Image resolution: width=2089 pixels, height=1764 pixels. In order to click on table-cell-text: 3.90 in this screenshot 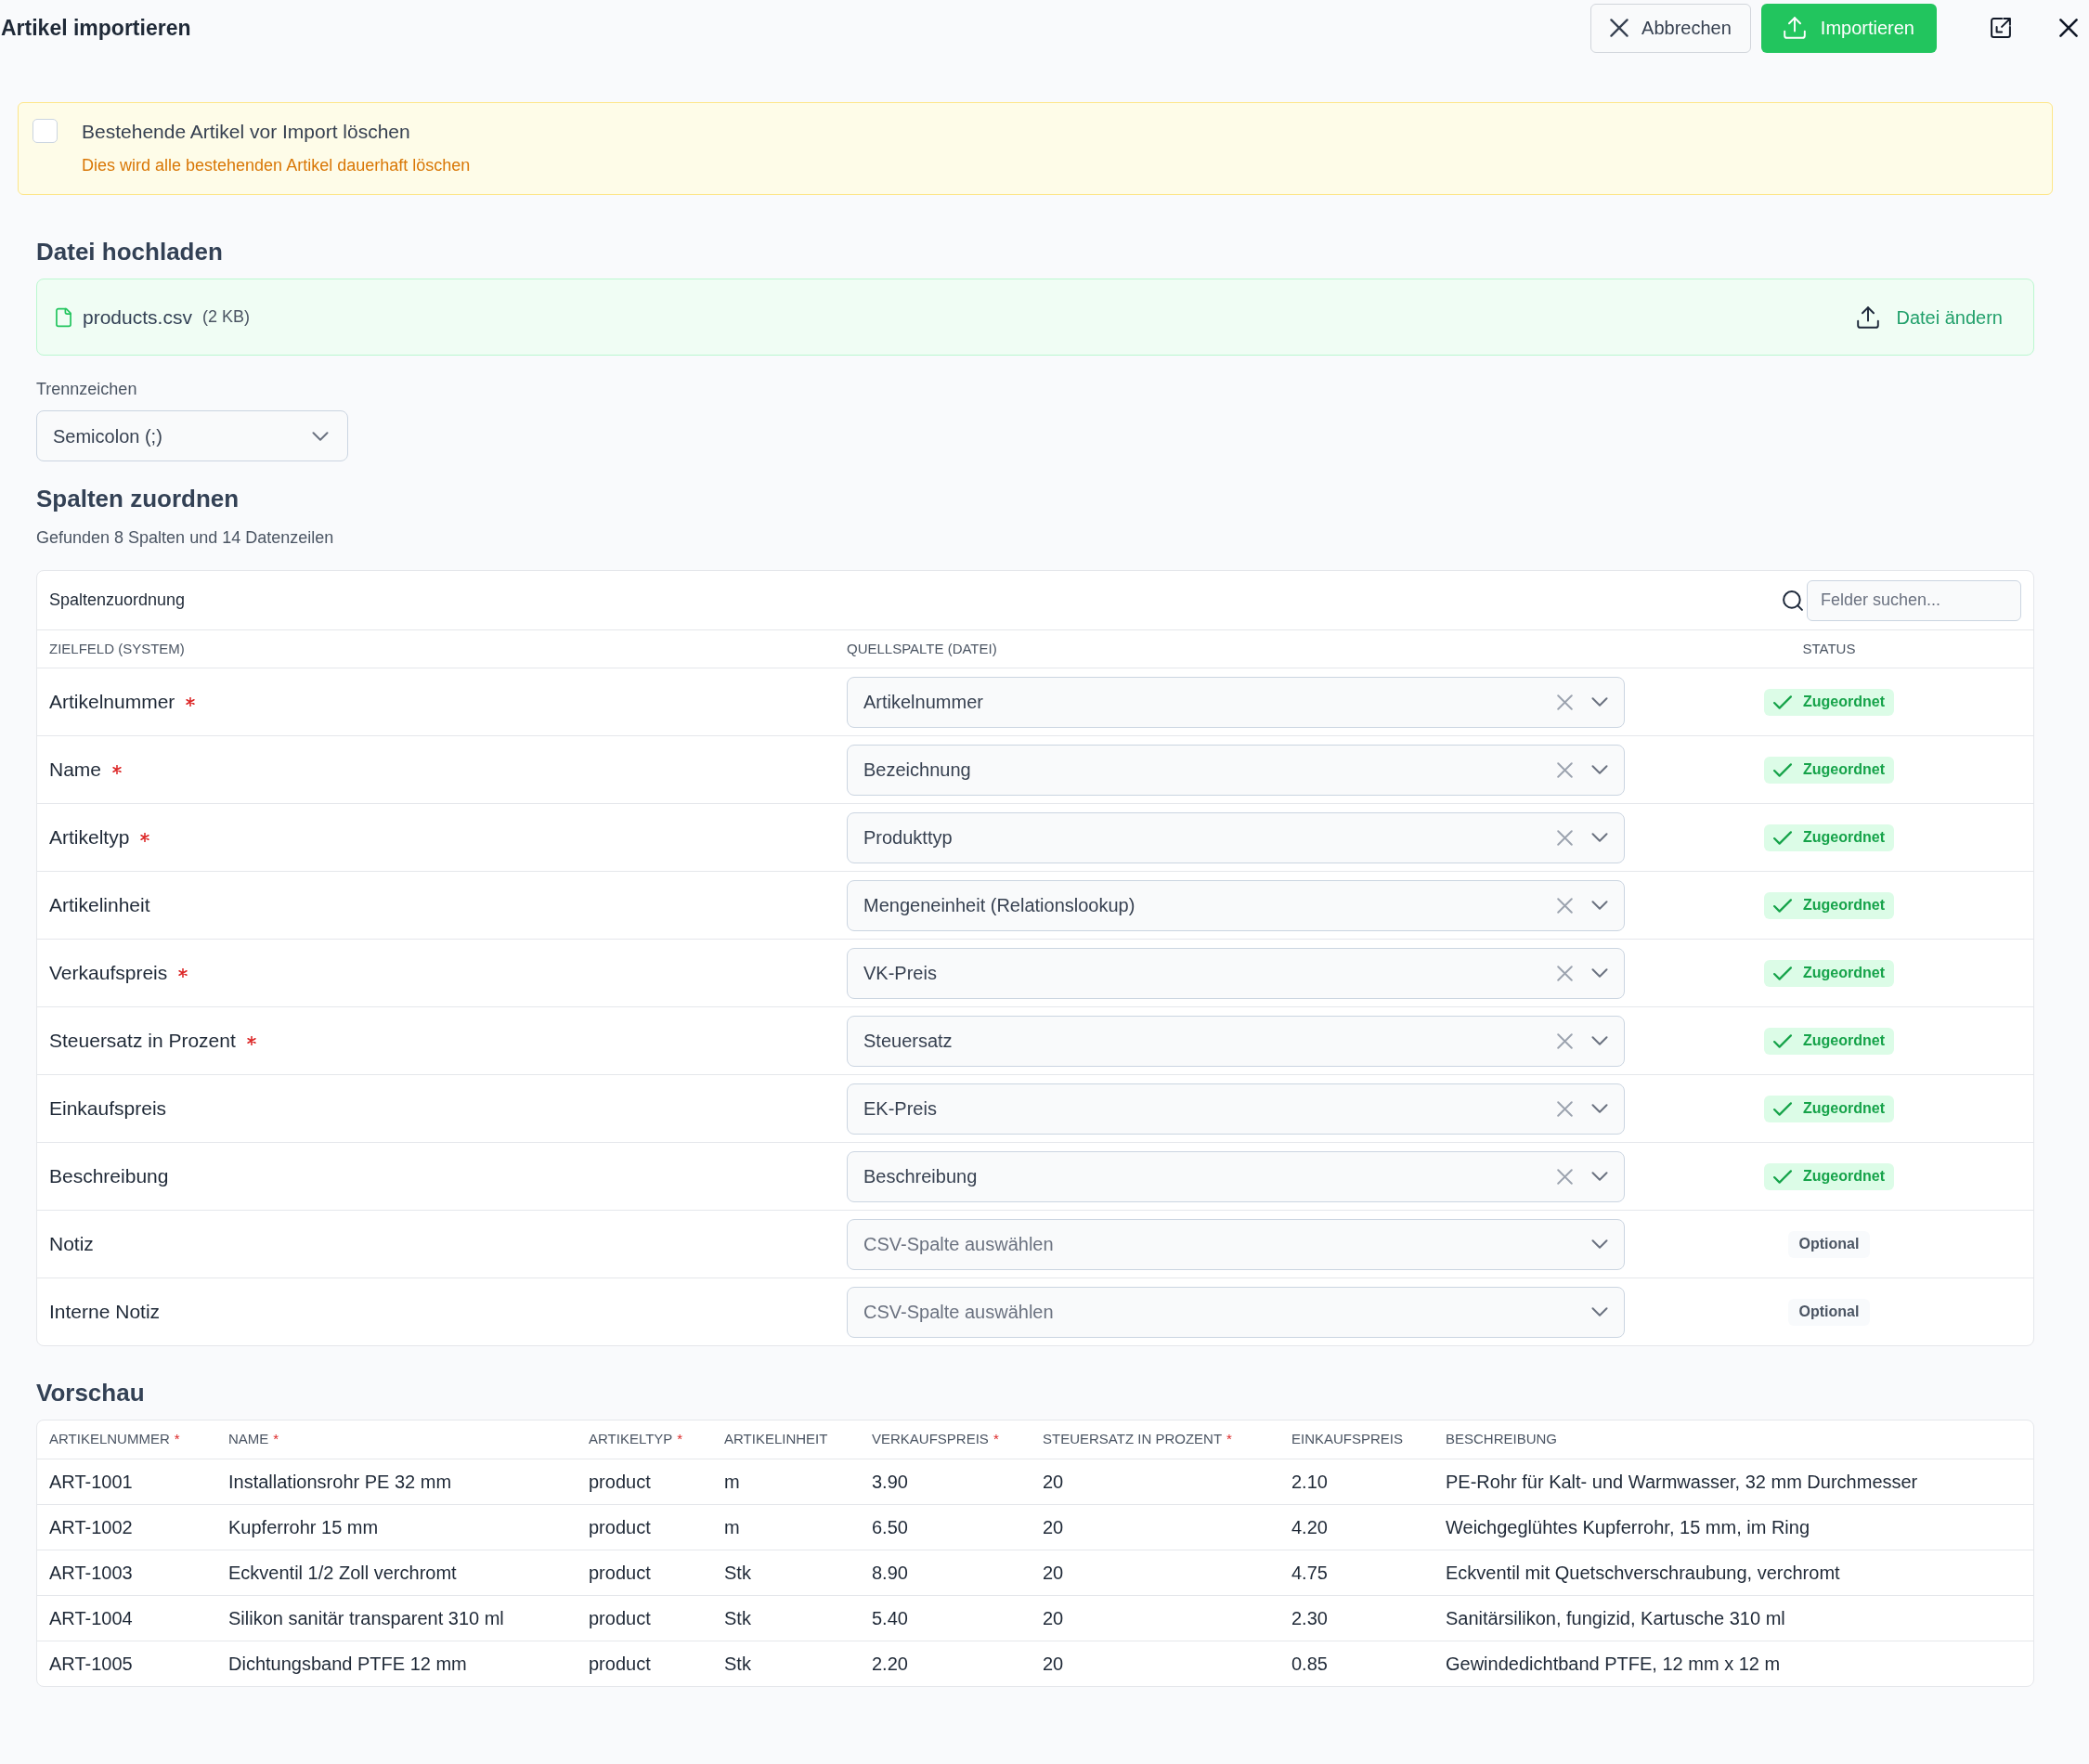, I will do `click(890, 1482)`.